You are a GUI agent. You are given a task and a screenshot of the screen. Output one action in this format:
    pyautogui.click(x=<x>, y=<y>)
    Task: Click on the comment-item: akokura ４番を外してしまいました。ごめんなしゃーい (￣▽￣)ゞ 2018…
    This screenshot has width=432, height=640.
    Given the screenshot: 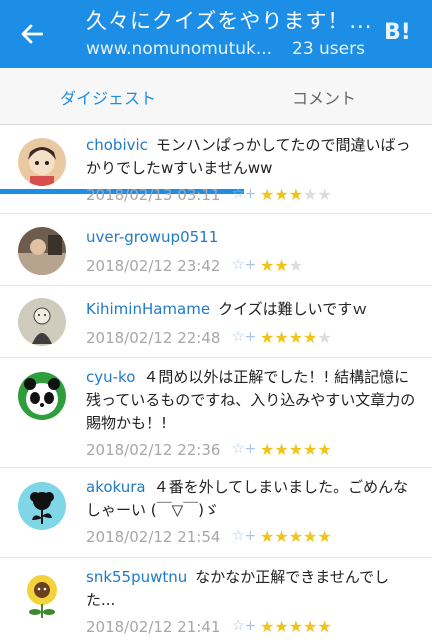 What is the action you would take?
    pyautogui.click(x=216, y=513)
    